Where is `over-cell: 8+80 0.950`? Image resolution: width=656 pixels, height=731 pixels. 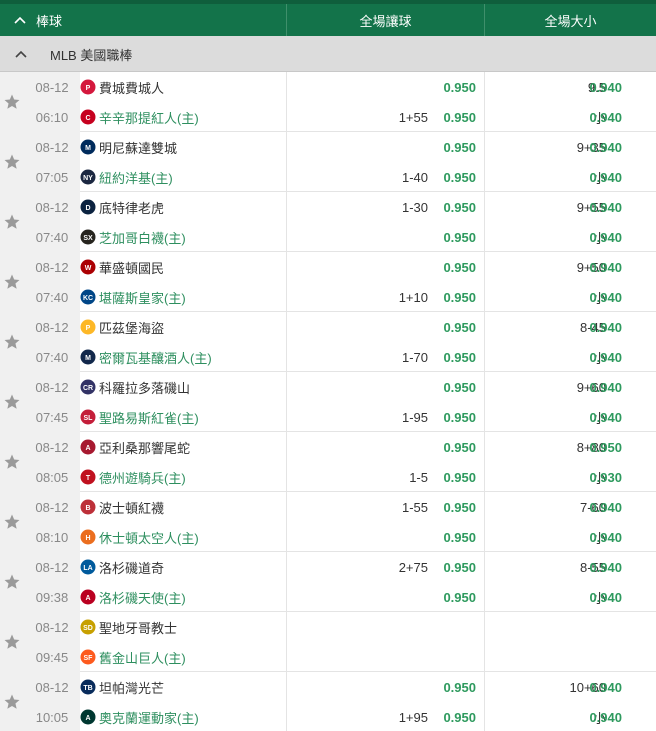
over-cell: 8+80 0.950 is located at coordinates (570, 447).